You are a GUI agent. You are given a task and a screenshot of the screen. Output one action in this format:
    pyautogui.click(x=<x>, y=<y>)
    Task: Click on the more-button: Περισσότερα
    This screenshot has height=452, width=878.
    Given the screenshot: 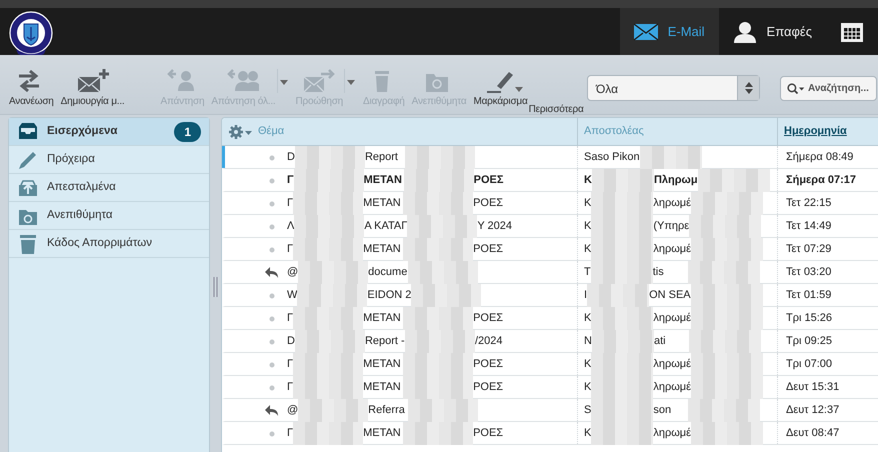 What is the action you would take?
    pyautogui.click(x=556, y=86)
    